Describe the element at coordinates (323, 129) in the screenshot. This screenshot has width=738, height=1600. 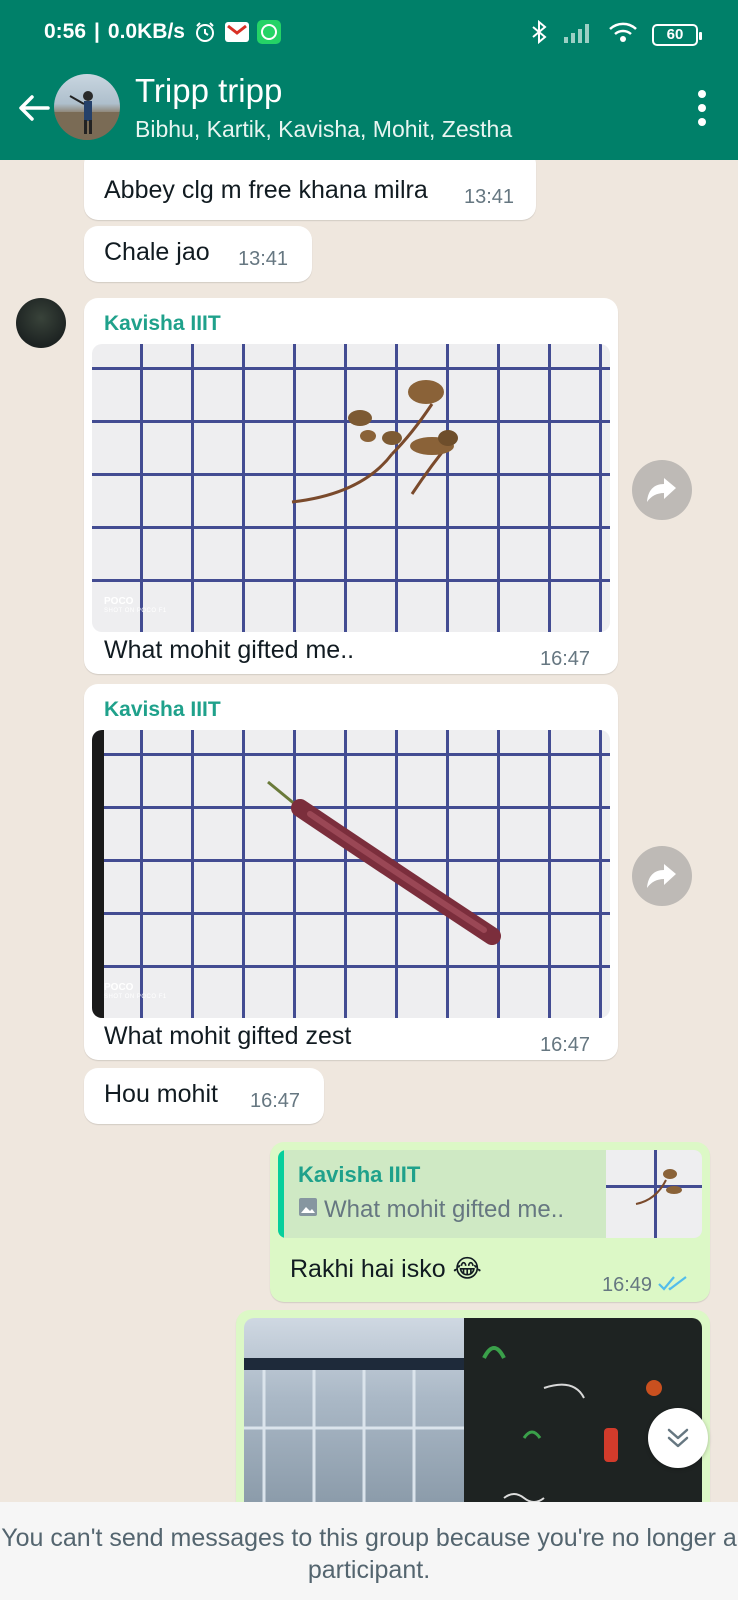
I see `group-members: Bibhu, Kartik, Kavisha, Mohit, Zestha` at that location.